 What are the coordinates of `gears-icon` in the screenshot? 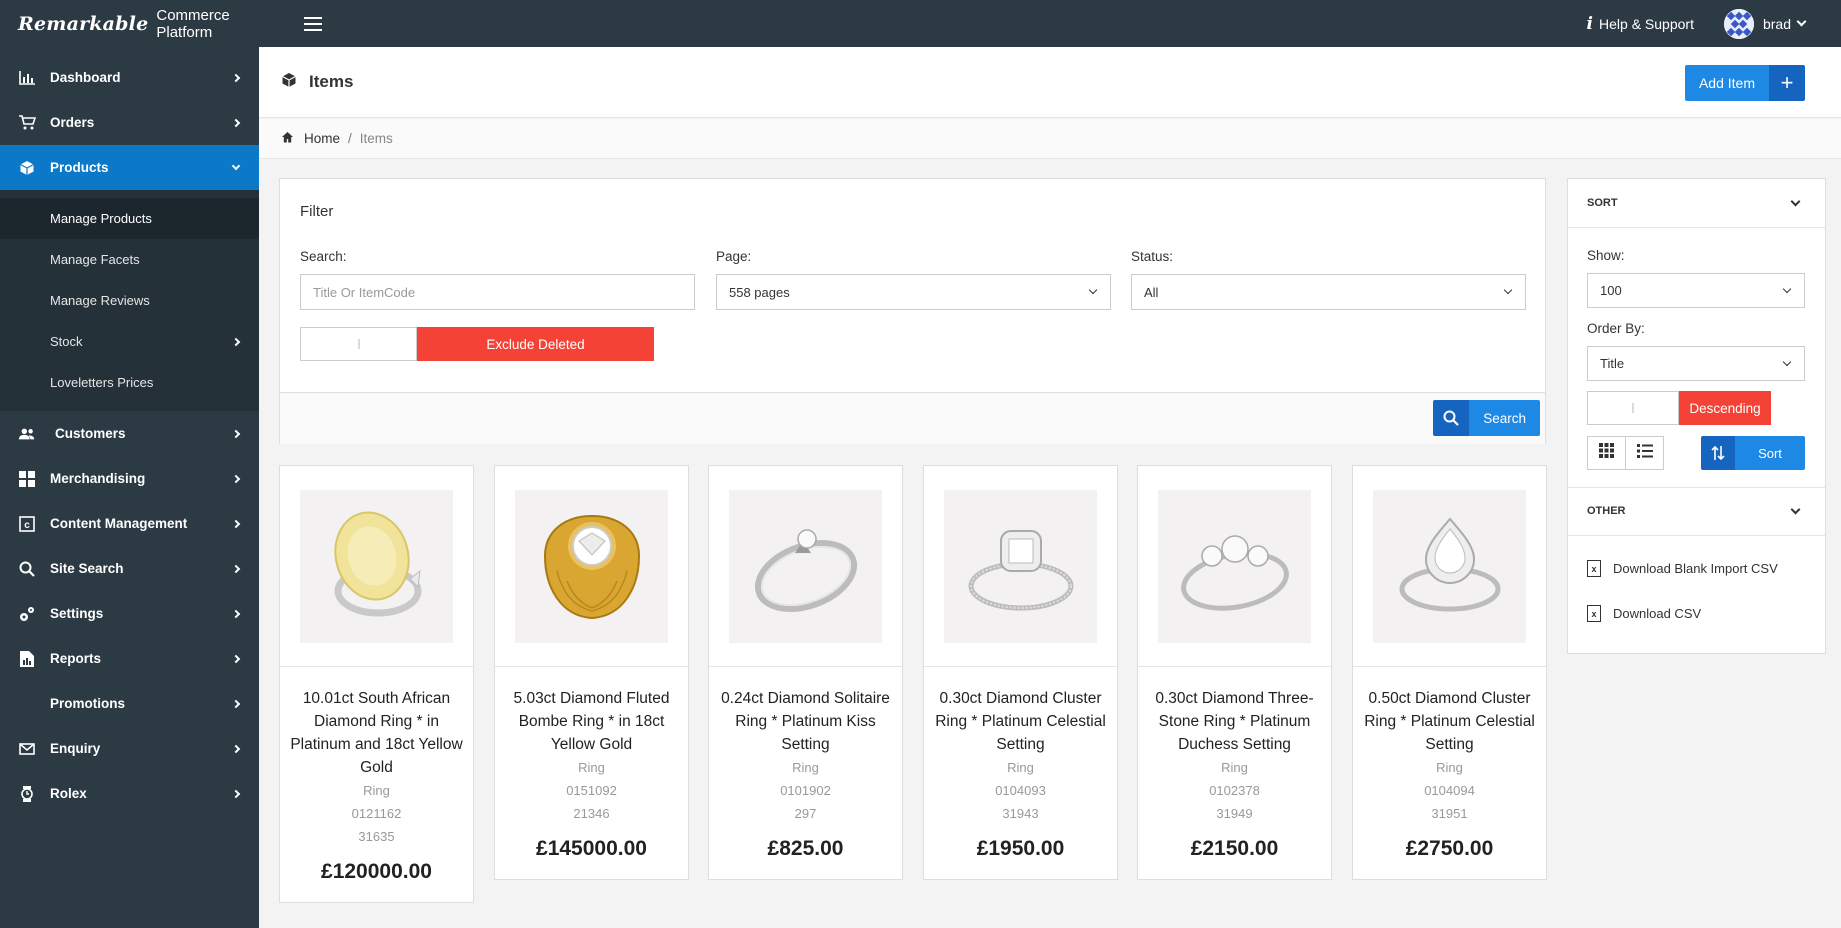 It's located at (27, 614).